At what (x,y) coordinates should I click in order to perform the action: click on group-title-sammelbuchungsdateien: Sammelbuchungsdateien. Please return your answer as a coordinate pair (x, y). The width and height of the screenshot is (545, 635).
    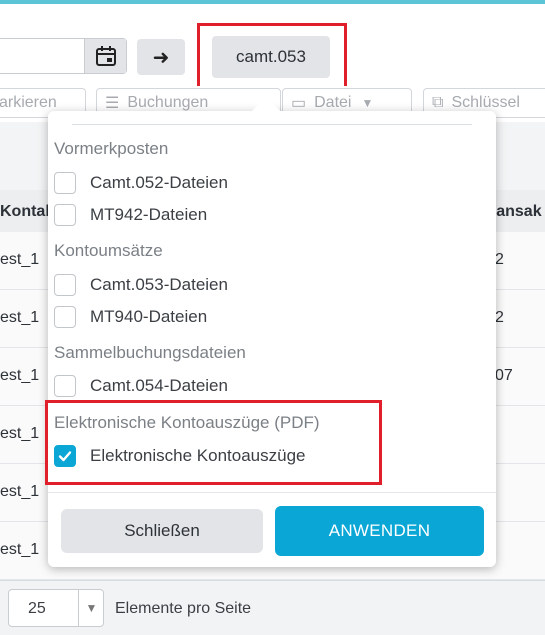
    Looking at the image, I should click on (150, 352).